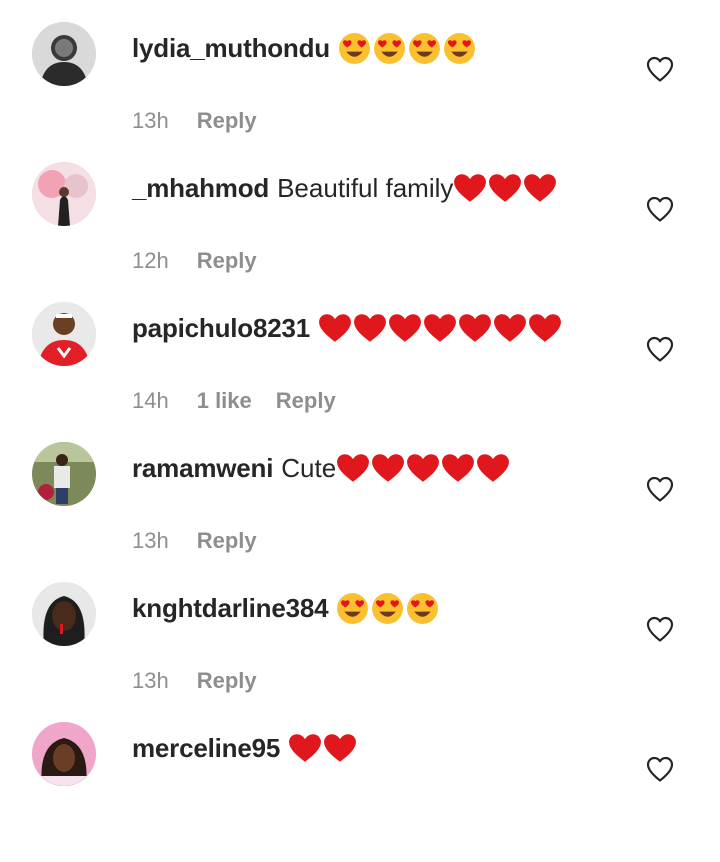 The image size is (720, 862). I want to click on username: merceline95, so click(206, 748).